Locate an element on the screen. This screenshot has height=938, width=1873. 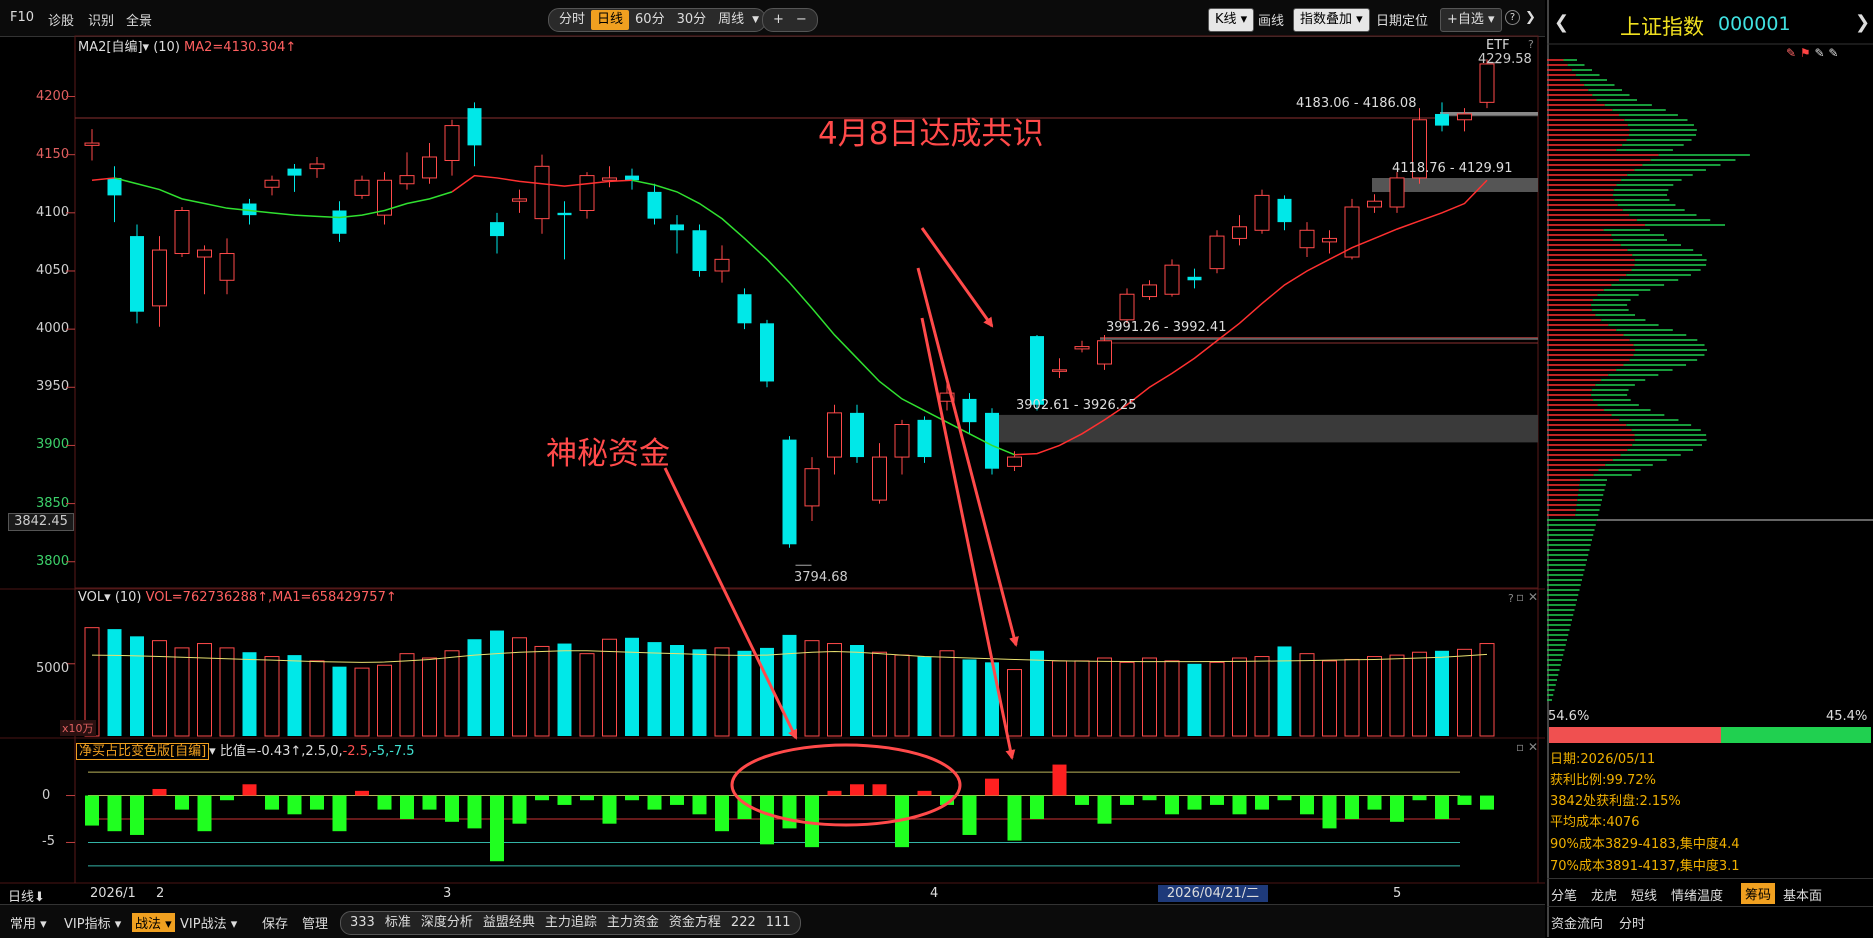
group-111: 111 is located at coordinates (778, 923).